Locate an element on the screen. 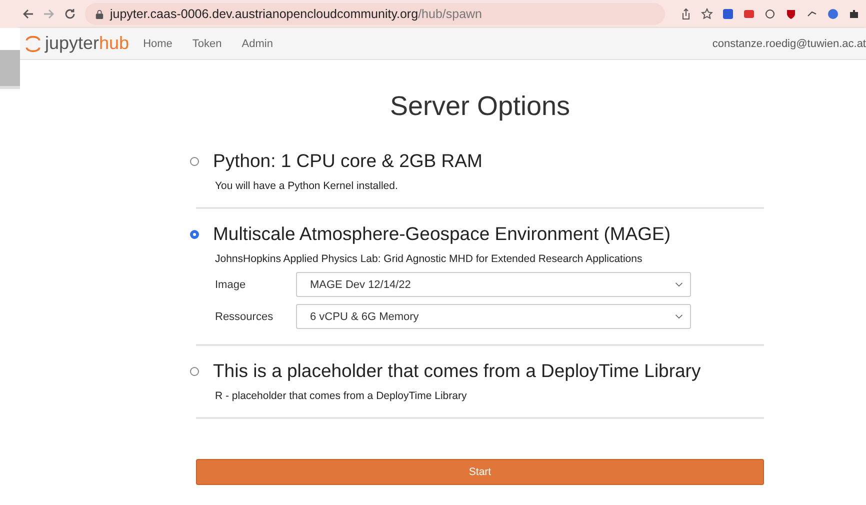 This screenshot has height=505, width=866. nav-link: Admin is located at coordinates (257, 44).